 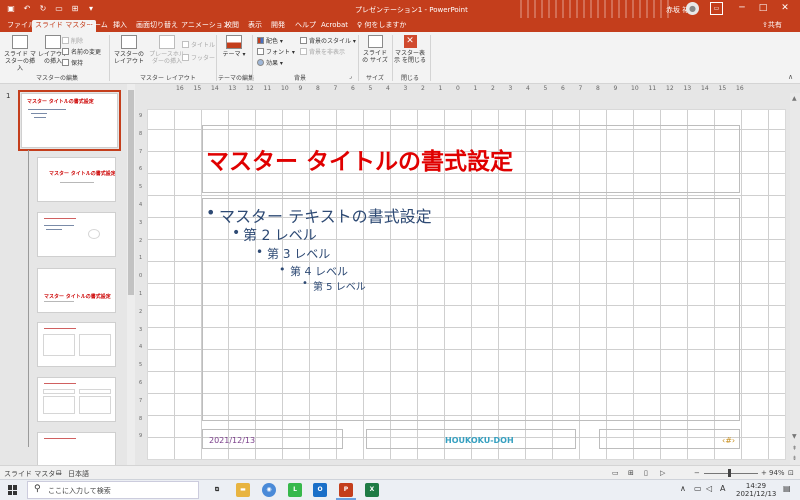 What do you see at coordinates (794, 436) in the screenshot?
I see `scroll-down-icon: ▼` at bounding box center [794, 436].